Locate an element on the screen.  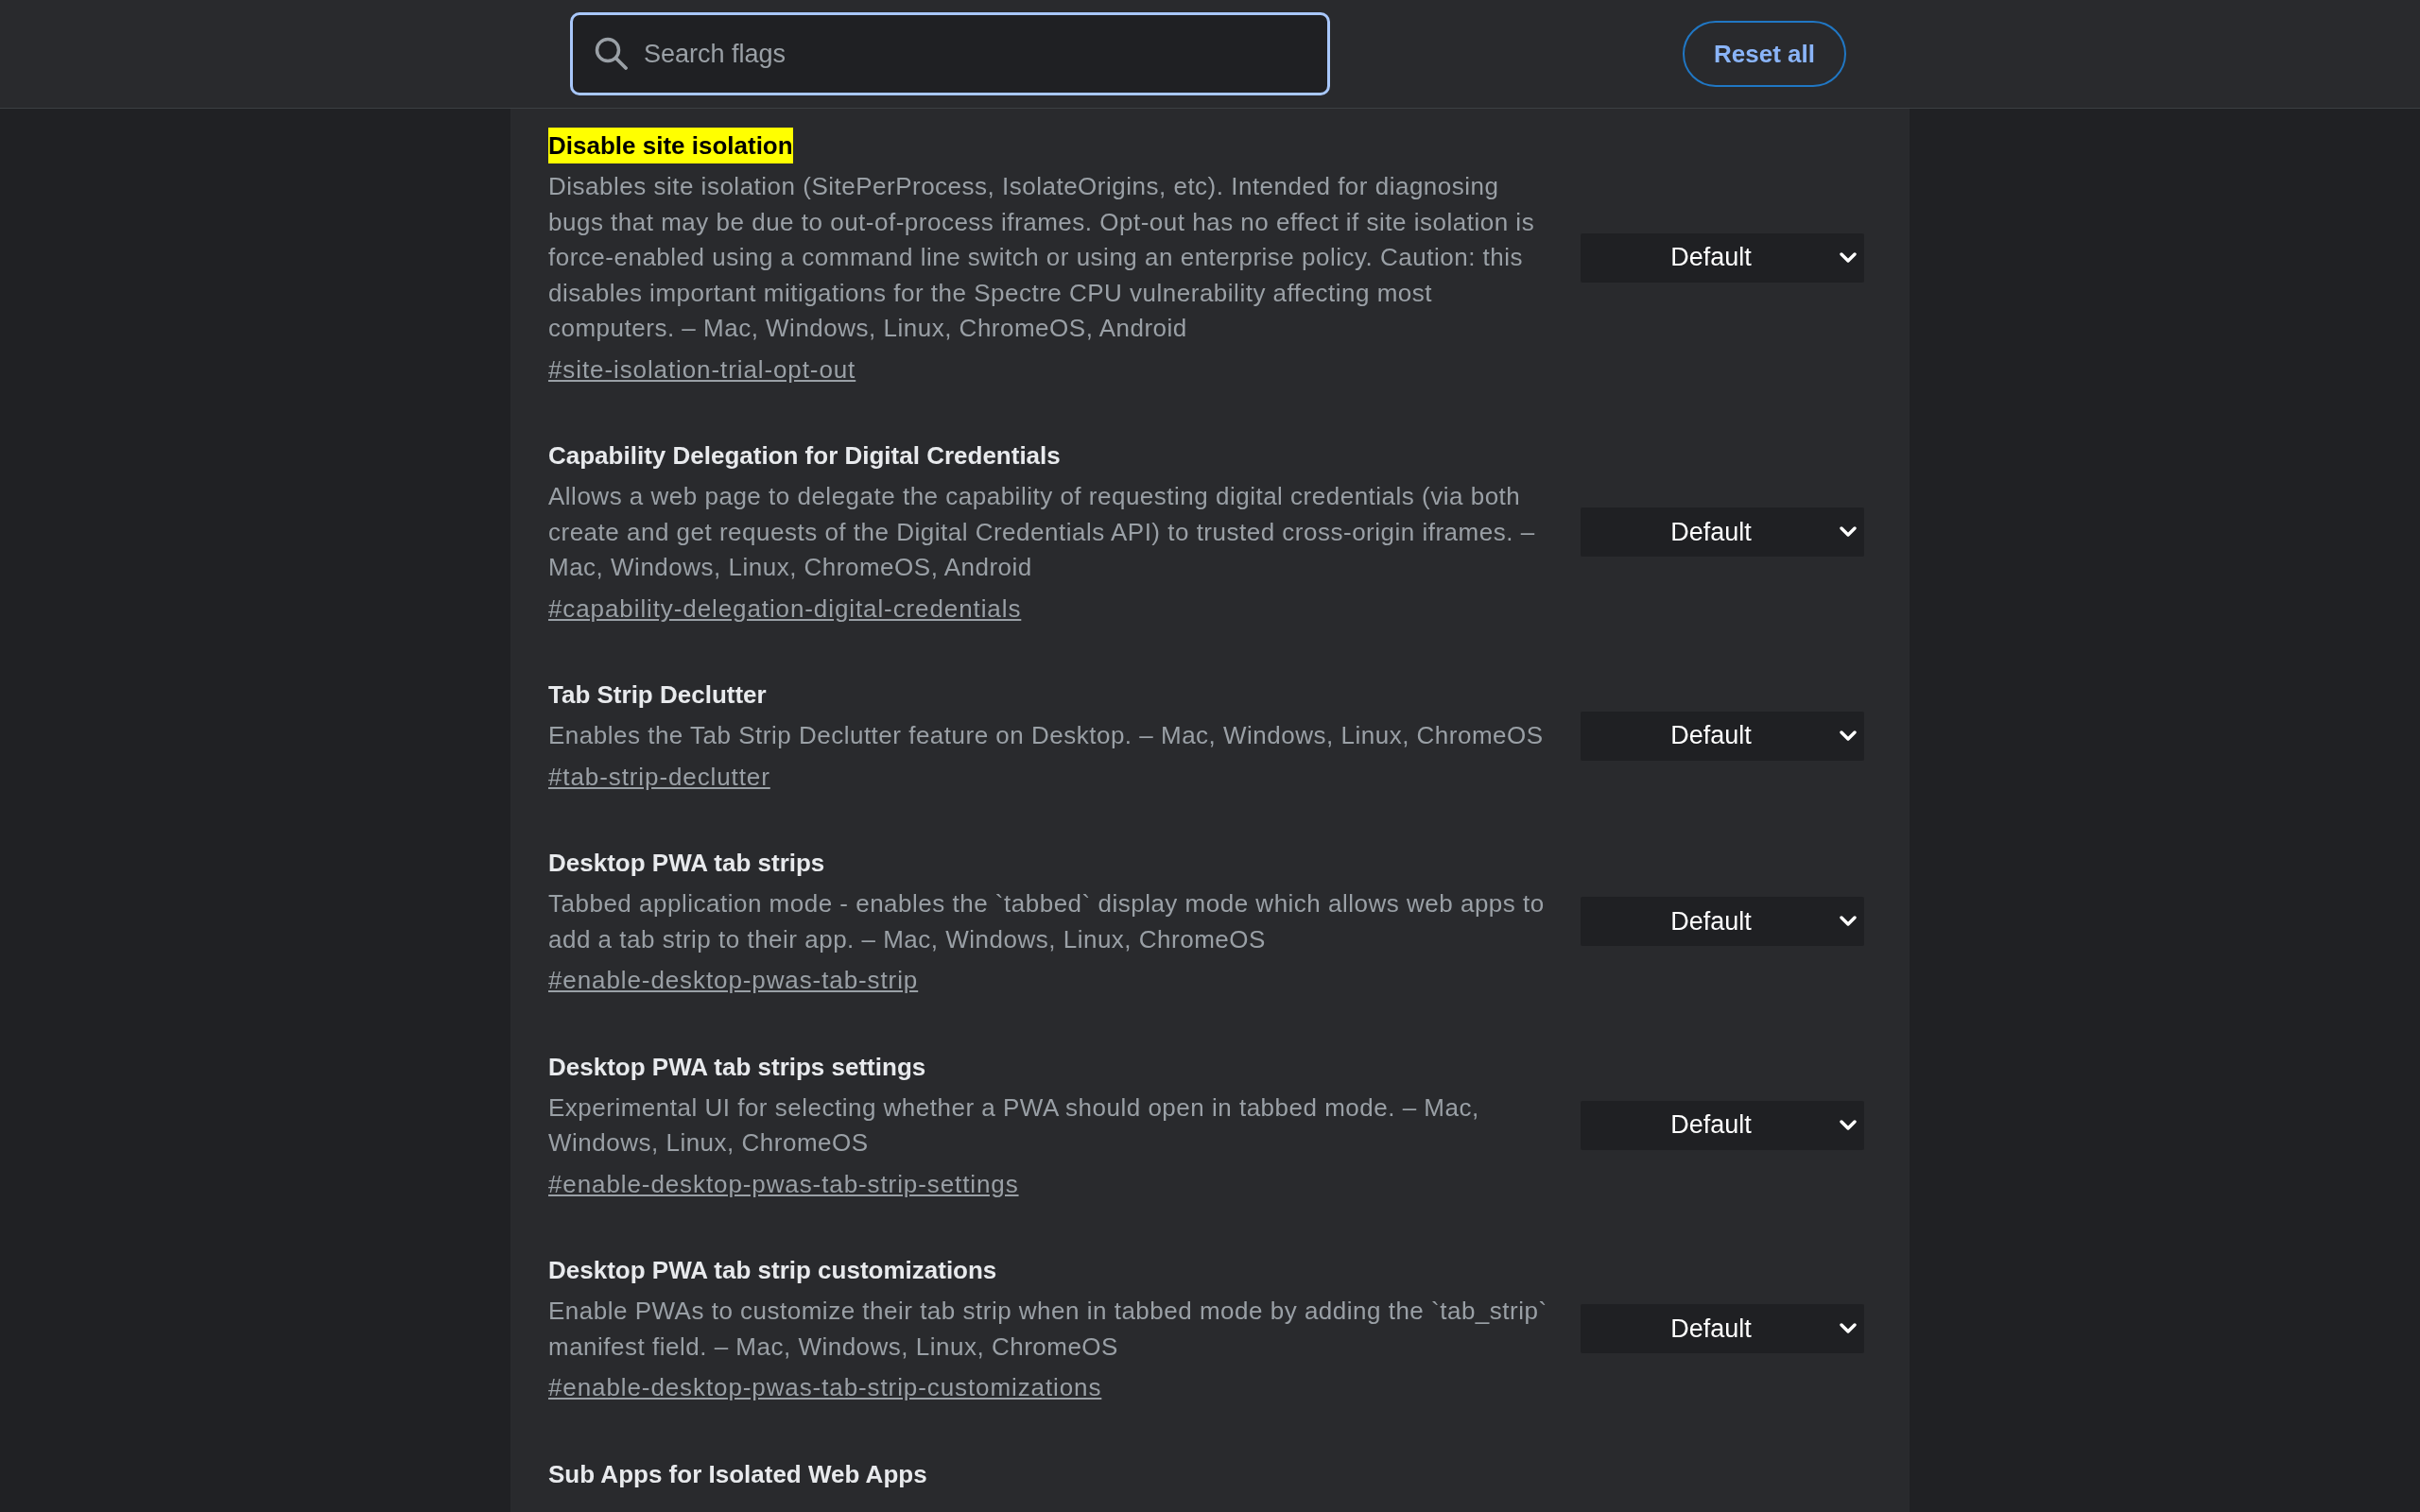
flag-description: Disables site isolation (SitePerProcess, IsolateOrigins, etc). Intended for diagnosing bugs that may be due to out-of-process iframes. Opt-out has no effect if site isolation is force-enabled using a command line switch or using an enterprise policy. Caution: this disables important mitigations for the Spectre CPU vulnerability affecting most computers. – Mac, Windows, Linux, ChromeOS, Android is located at coordinates (1042, 257).